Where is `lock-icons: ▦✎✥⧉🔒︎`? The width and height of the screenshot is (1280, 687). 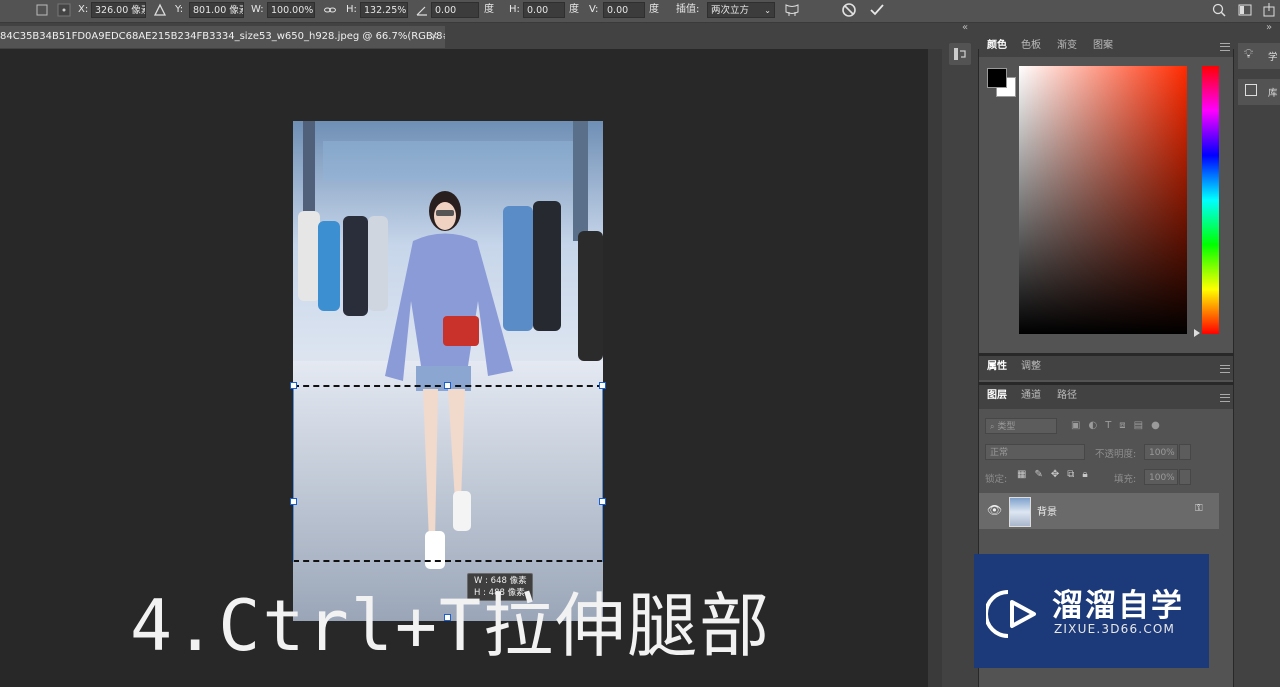
lock-icons: ▦✎✥⧉🔒︎ is located at coordinates (1056, 474).